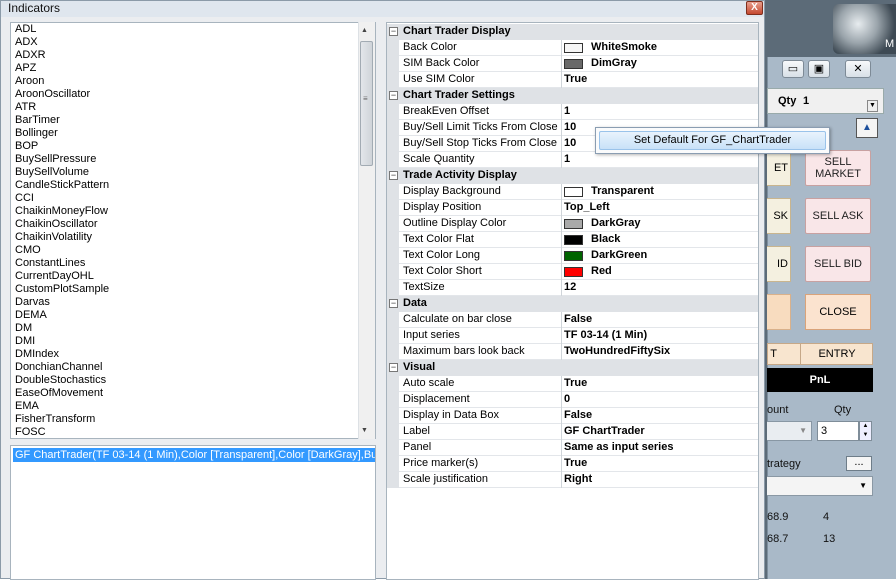 The image size is (896, 580). Describe the element at coordinates (567, 399) in the screenshot. I see `property-value: 0` at that location.